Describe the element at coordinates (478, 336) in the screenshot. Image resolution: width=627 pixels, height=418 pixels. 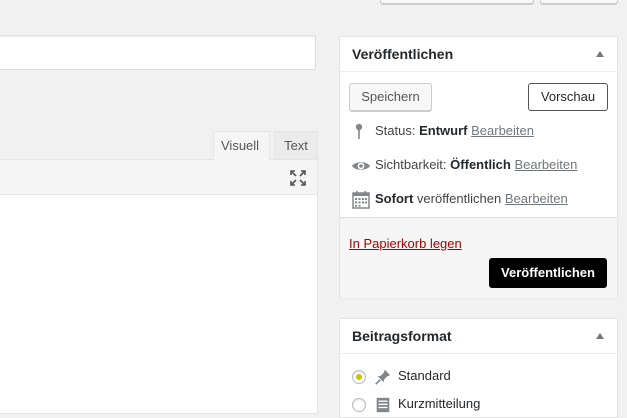
I see `format-box-header: Beitragsformat` at that location.